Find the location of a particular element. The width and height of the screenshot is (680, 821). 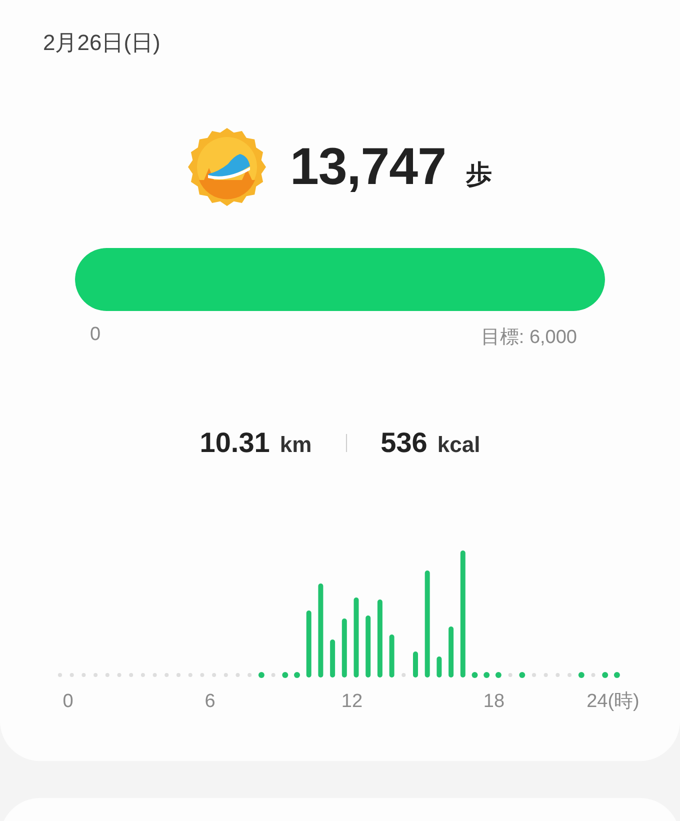

shoe-badge-icon is located at coordinates (227, 167).